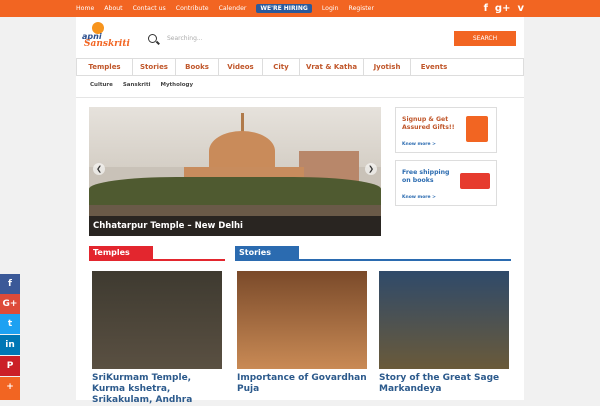  Describe the element at coordinates (332, 67) in the screenshot. I see `nav-vrat-katha: Vrat & Katha` at that location.